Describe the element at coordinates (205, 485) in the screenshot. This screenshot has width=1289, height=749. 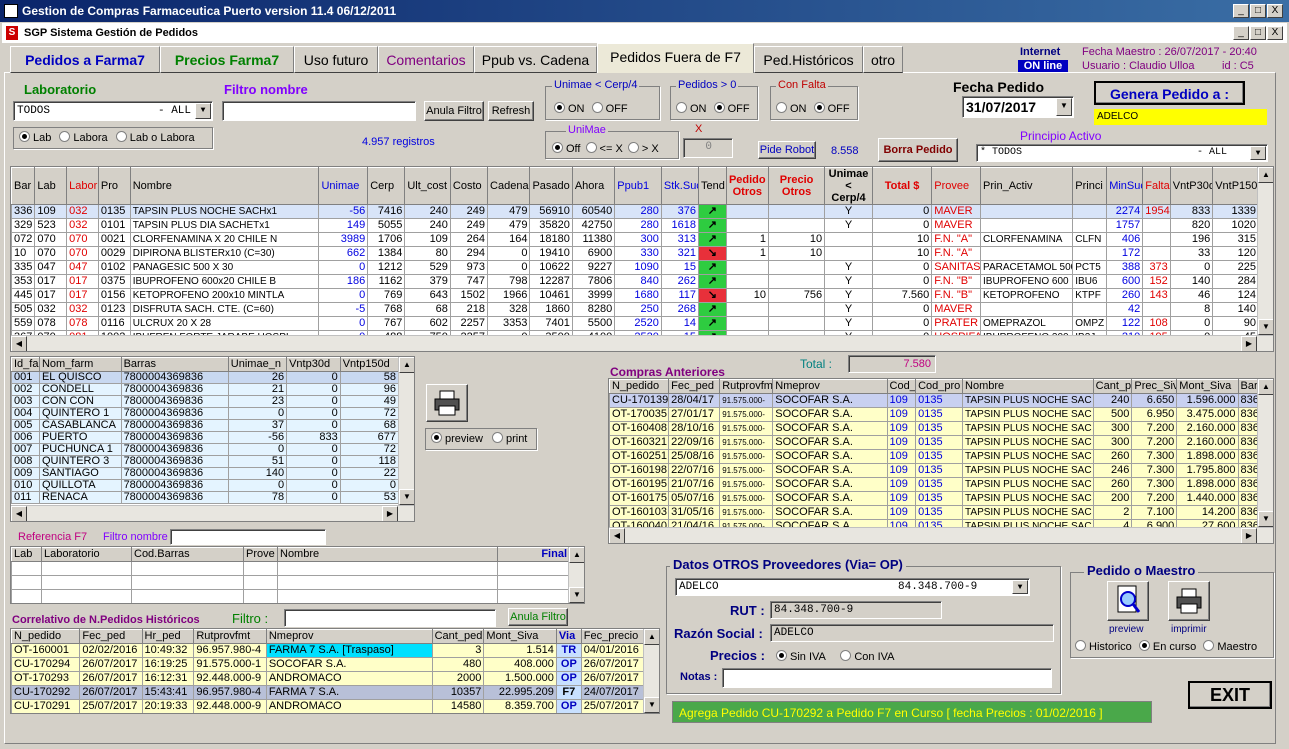
I see `table-row: 010 QUILLOTA 7800004369836 0 0 0` at that location.